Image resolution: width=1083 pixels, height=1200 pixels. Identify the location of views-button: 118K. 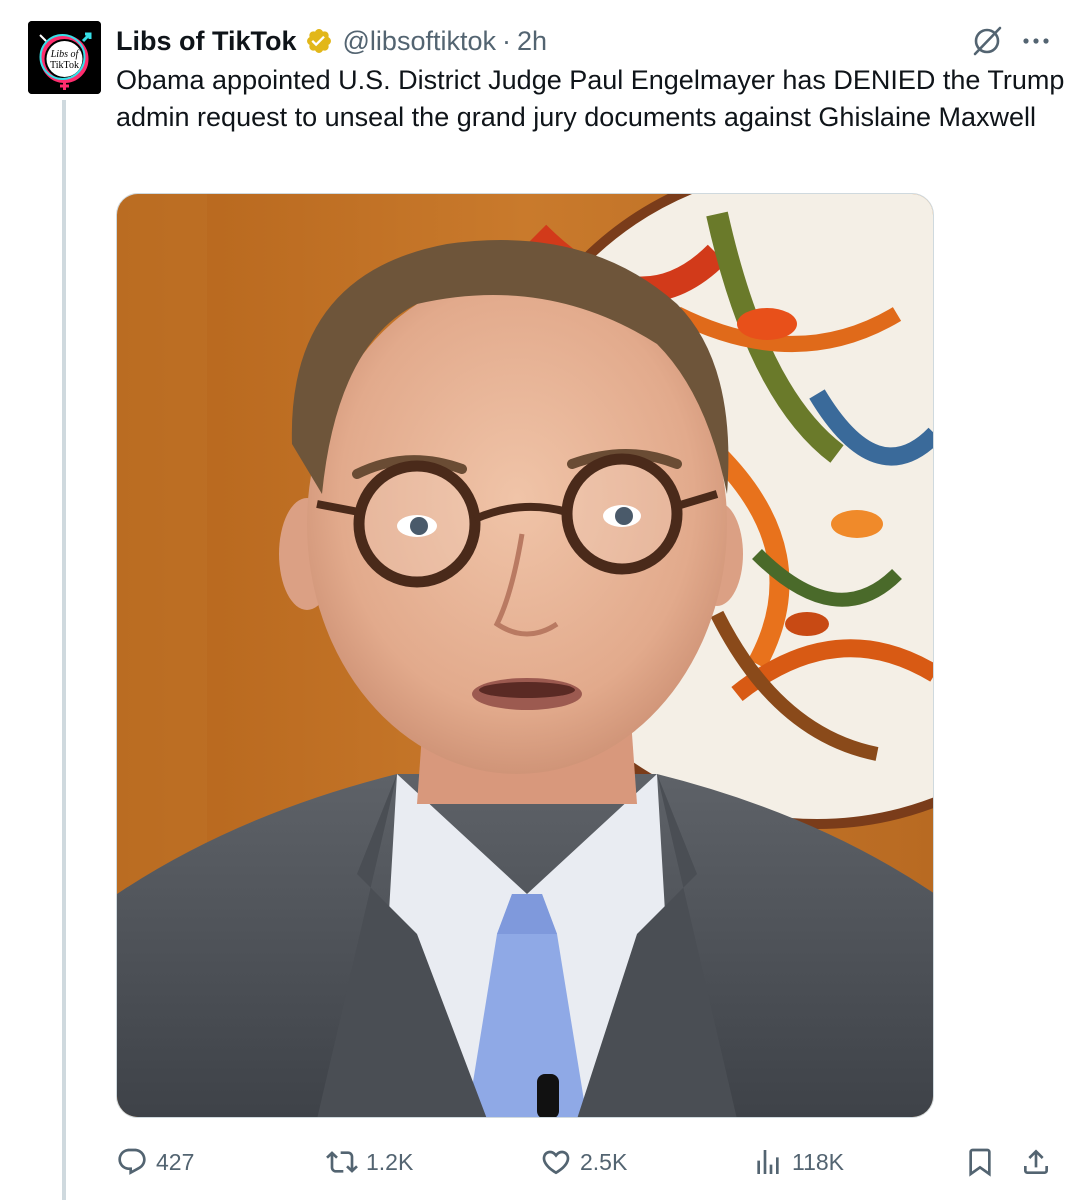
(798, 1162).